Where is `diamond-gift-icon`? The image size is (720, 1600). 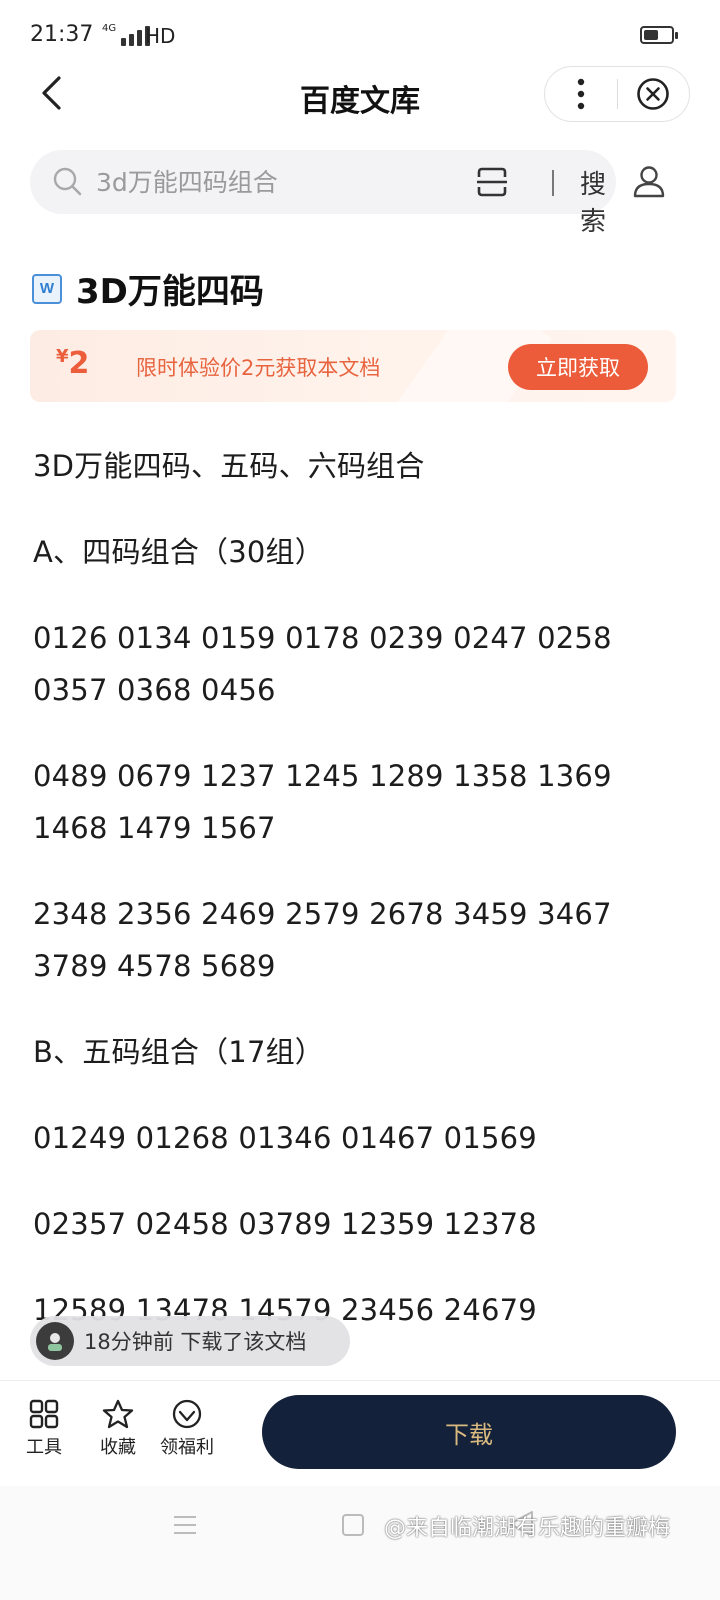
diamond-gift-icon is located at coordinates (187, 1414).